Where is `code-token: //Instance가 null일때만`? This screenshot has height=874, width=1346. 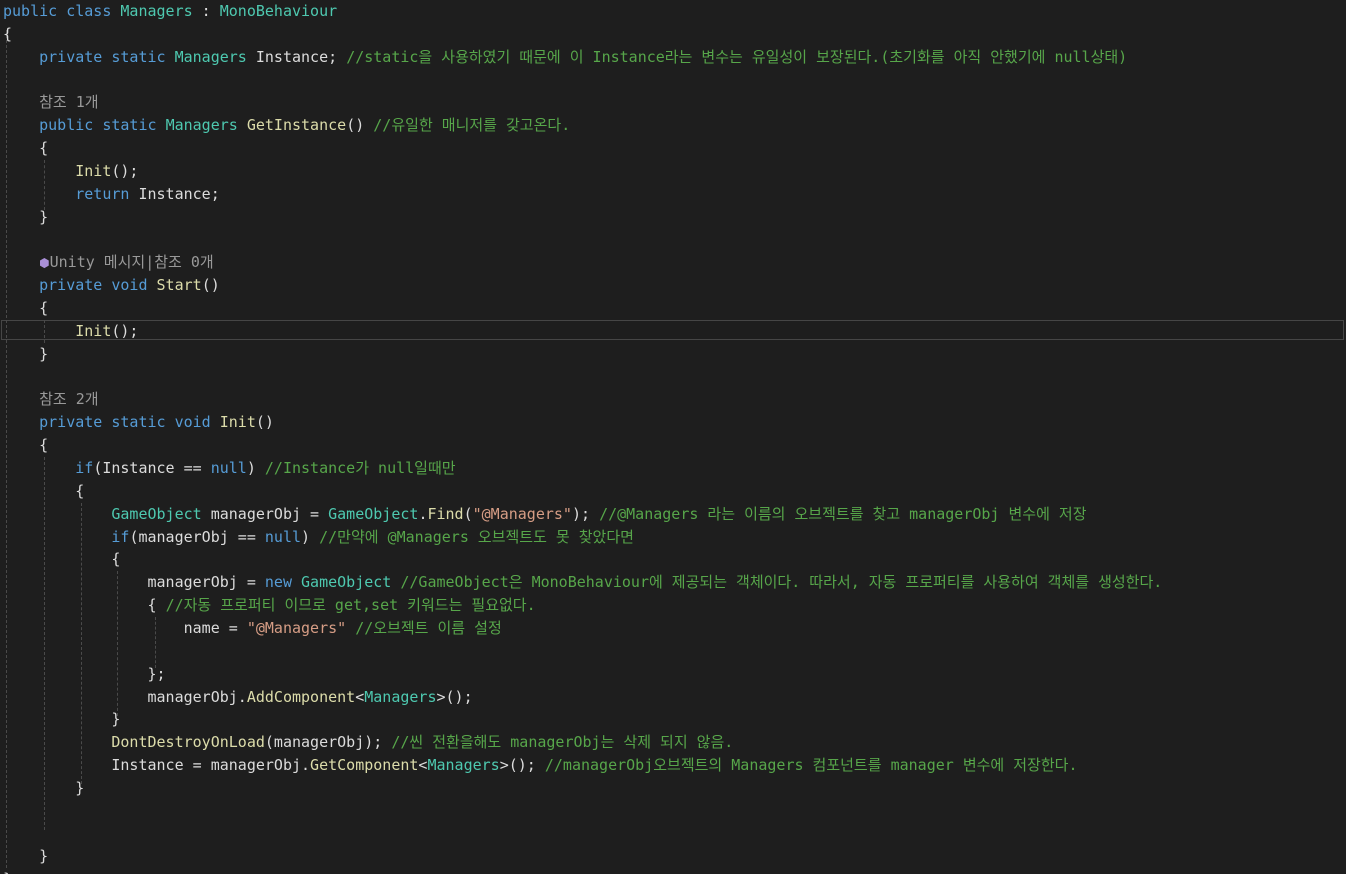 code-token: //Instance가 null일때만 is located at coordinates (360, 468).